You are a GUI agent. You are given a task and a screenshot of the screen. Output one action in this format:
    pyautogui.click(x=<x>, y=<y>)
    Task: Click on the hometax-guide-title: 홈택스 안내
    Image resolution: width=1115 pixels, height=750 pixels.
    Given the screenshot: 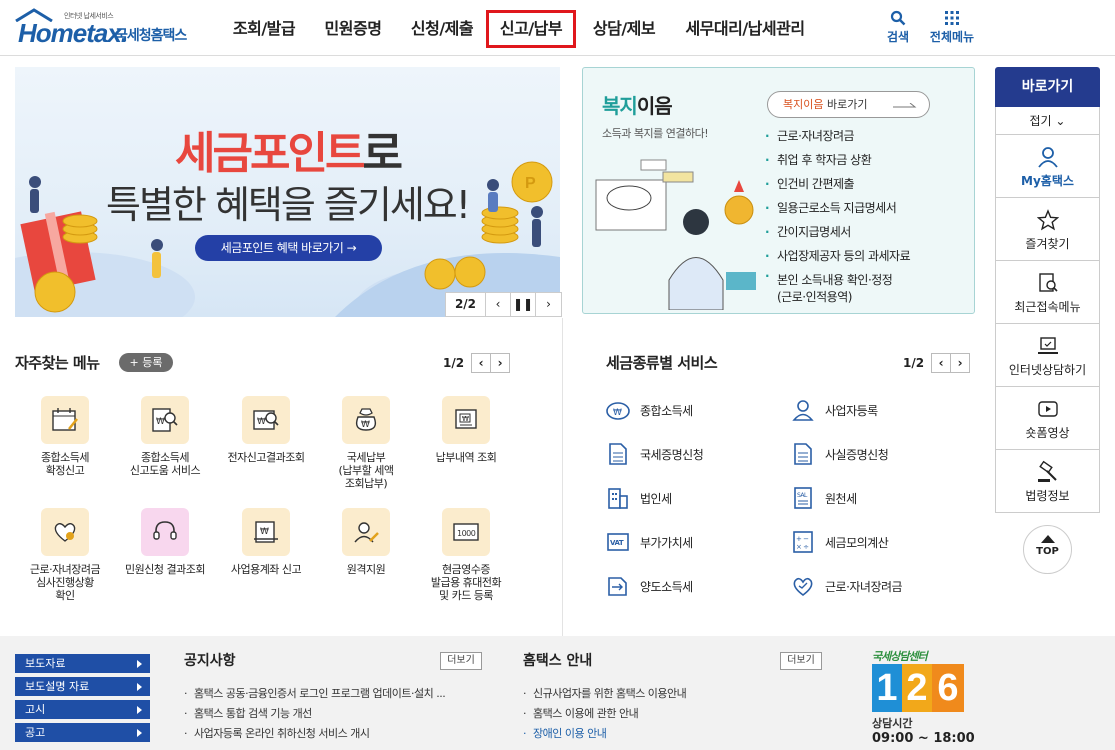 What is the action you would take?
    pyautogui.click(x=558, y=661)
    